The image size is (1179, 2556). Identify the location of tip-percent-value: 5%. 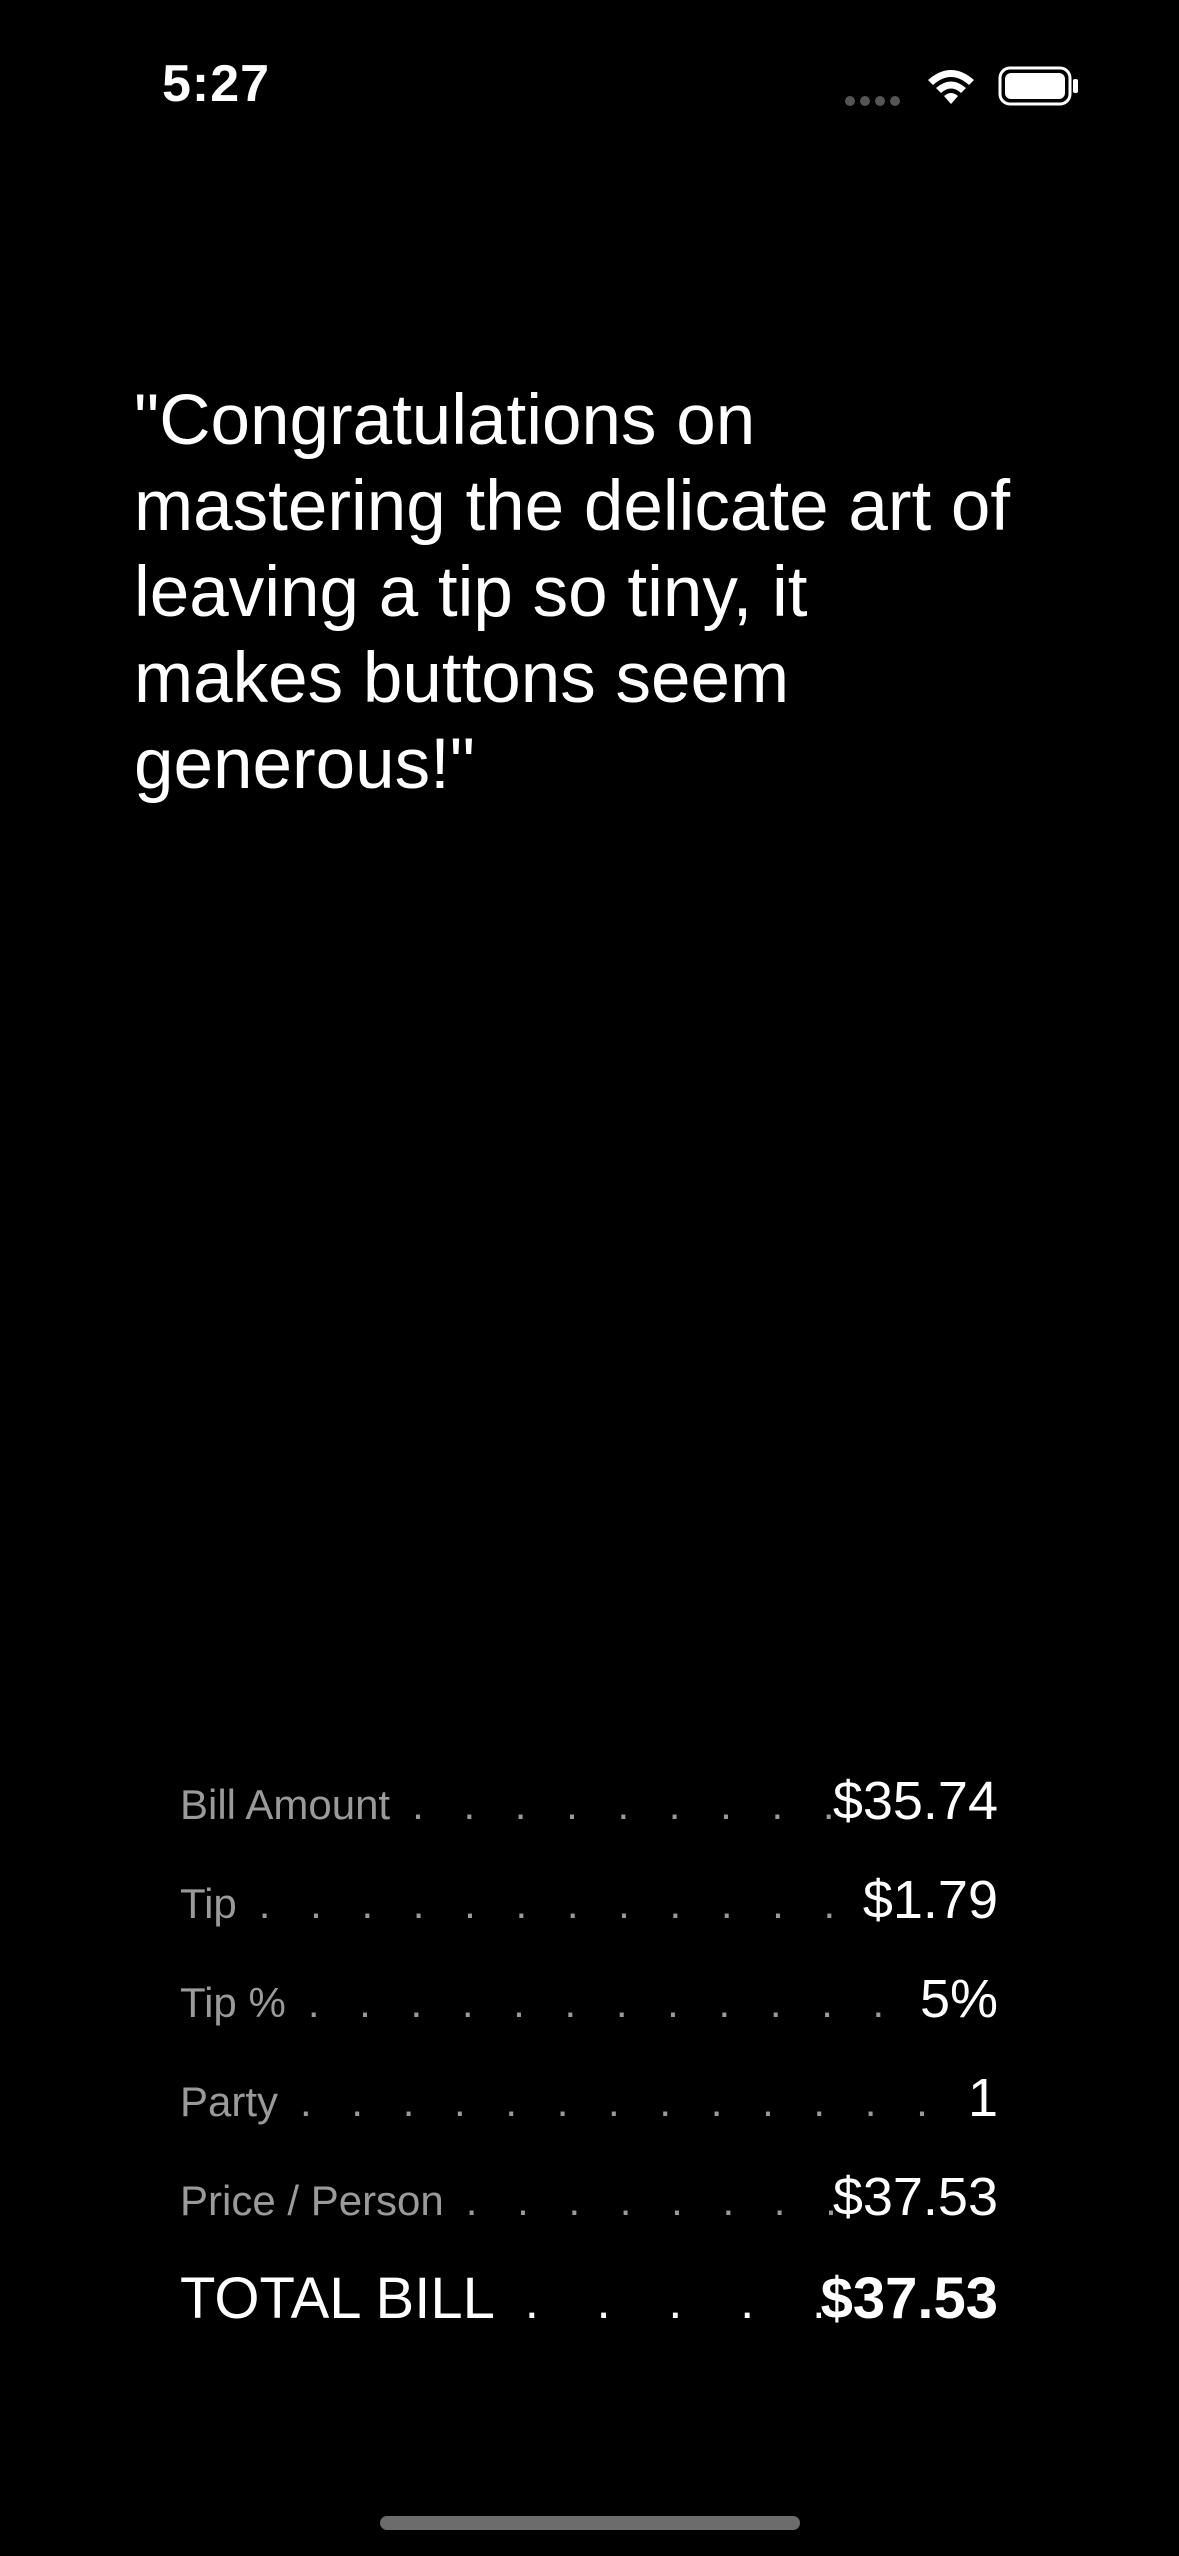
(958, 1999).